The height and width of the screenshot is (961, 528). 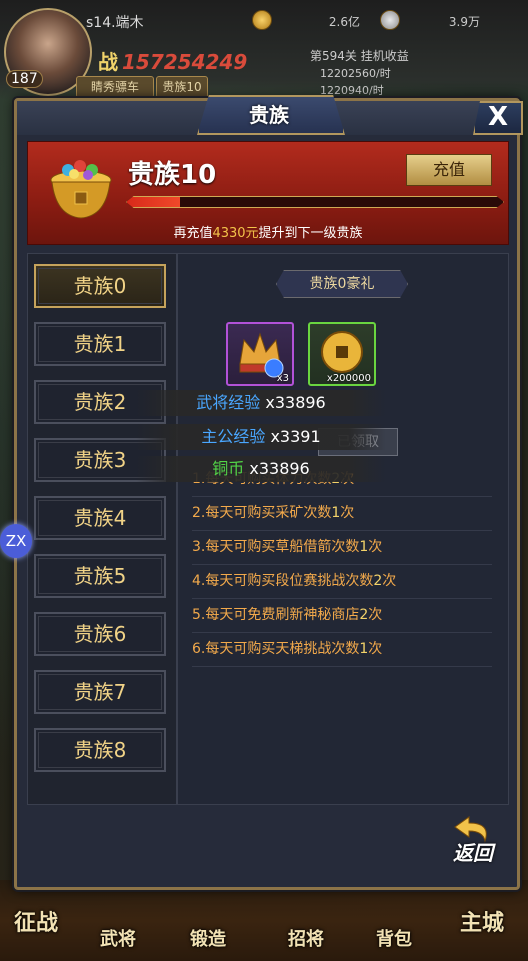 What do you see at coordinates (390, 20) in the screenshot?
I see `silver-coin-icon` at bounding box center [390, 20].